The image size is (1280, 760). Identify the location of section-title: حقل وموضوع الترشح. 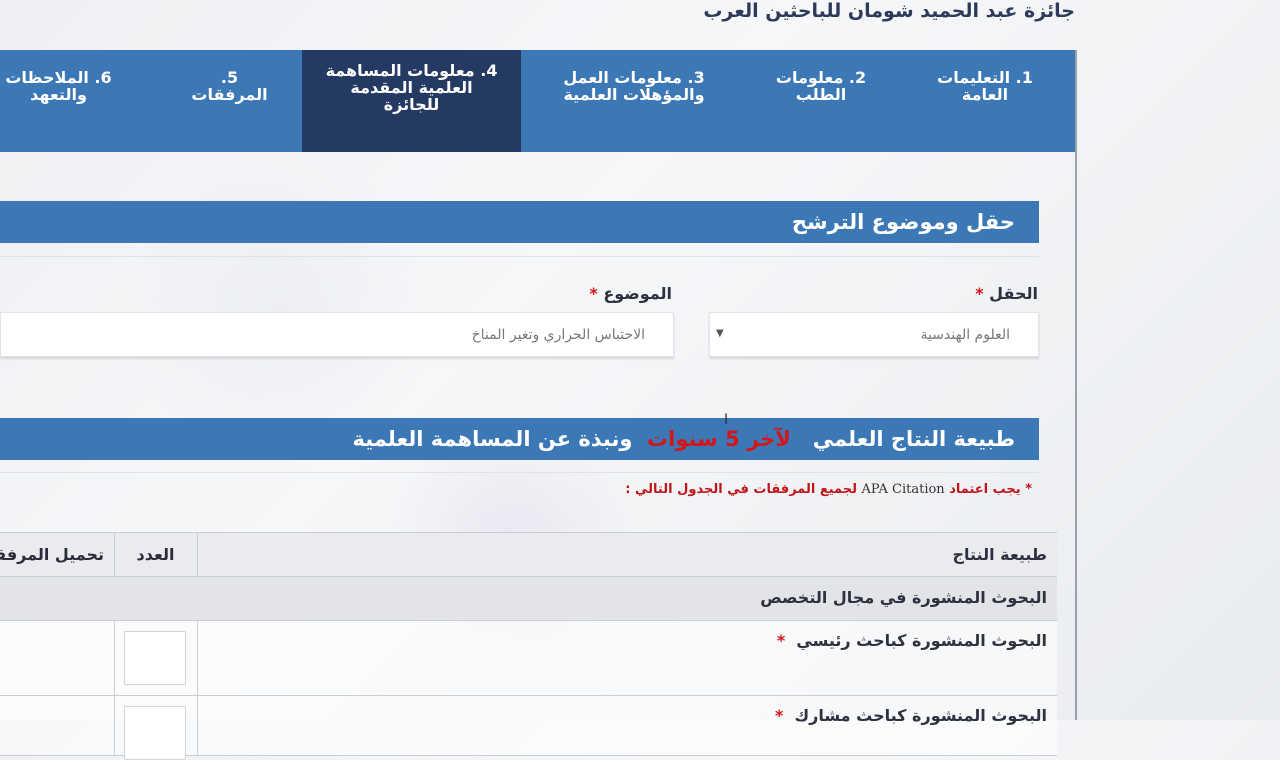
(903, 222).